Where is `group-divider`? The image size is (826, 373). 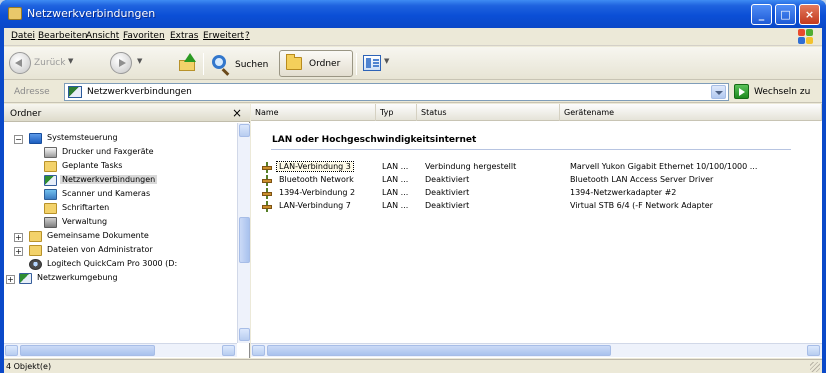
group-divider is located at coordinates (531, 149).